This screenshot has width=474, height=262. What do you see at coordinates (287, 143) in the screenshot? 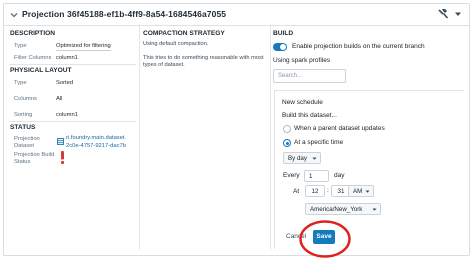
I see `radio-specific-time` at bounding box center [287, 143].